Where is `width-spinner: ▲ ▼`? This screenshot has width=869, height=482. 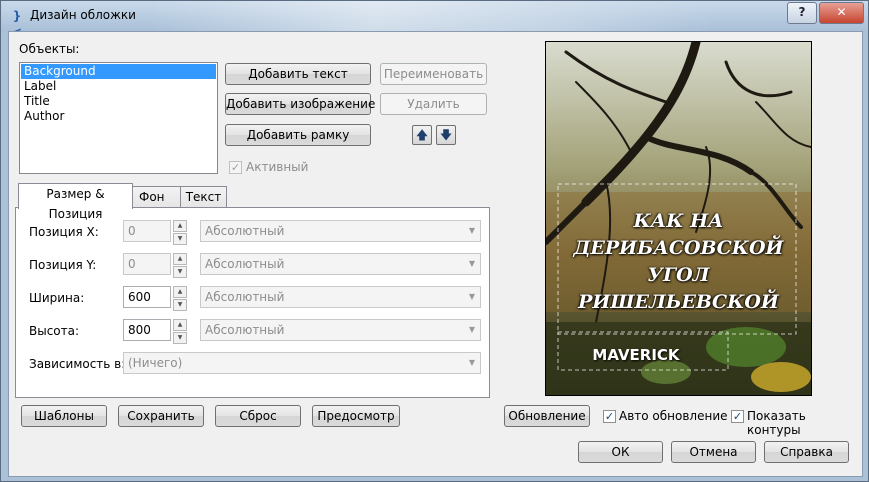 width-spinner: ▲ ▼ is located at coordinates (180, 298).